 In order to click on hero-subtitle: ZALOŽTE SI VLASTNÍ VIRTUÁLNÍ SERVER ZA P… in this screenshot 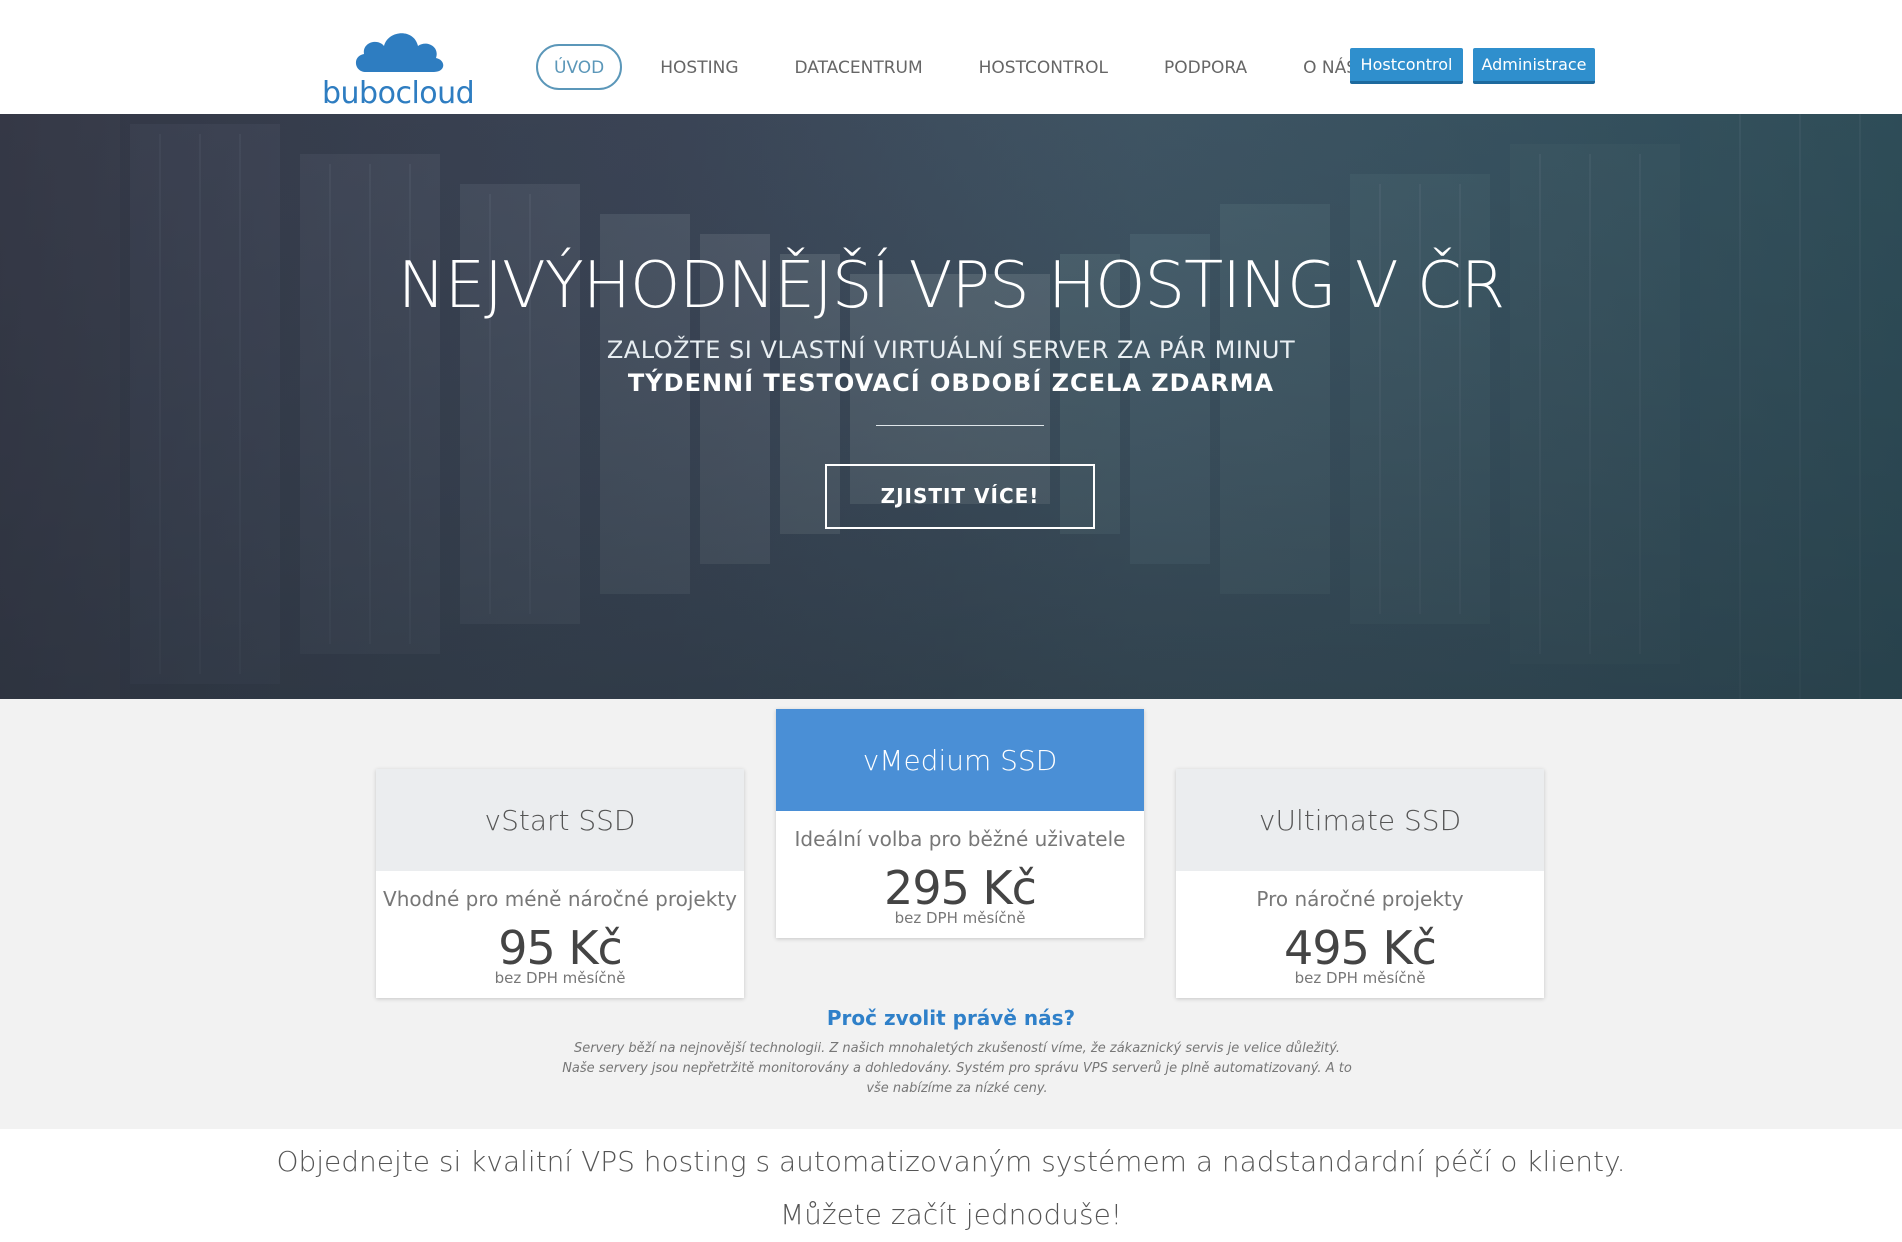, I will do `click(951, 350)`.